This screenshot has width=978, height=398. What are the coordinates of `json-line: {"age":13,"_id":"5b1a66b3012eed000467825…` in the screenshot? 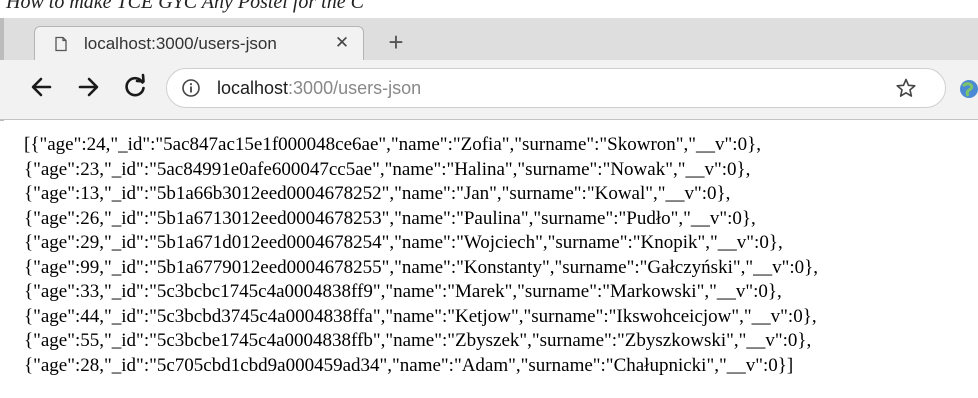 It's located at (377, 193).